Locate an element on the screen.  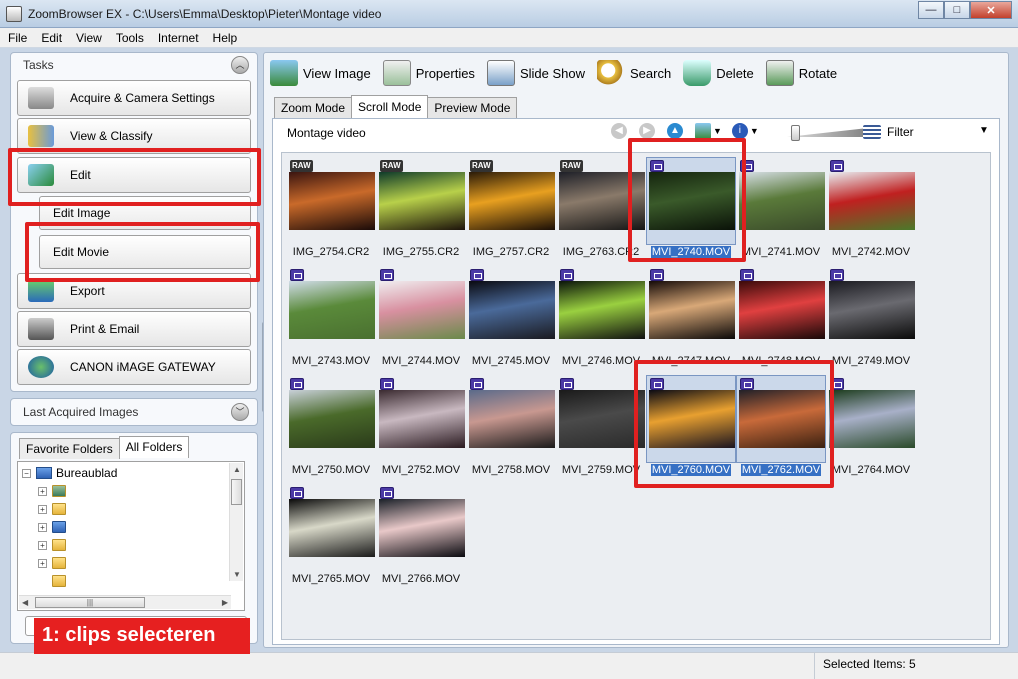
thumbnail-item: MVI_2745.MOV is located at coordinates (511, 318).